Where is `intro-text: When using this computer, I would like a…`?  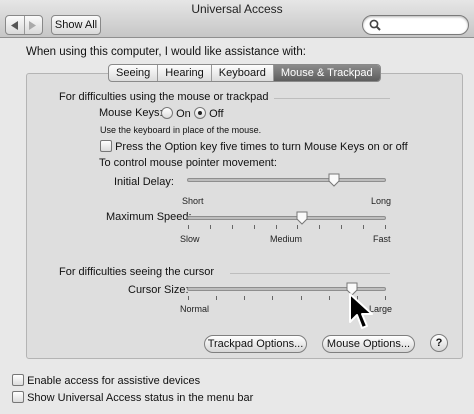 intro-text: When using this computer, I would like a… is located at coordinates (166, 52).